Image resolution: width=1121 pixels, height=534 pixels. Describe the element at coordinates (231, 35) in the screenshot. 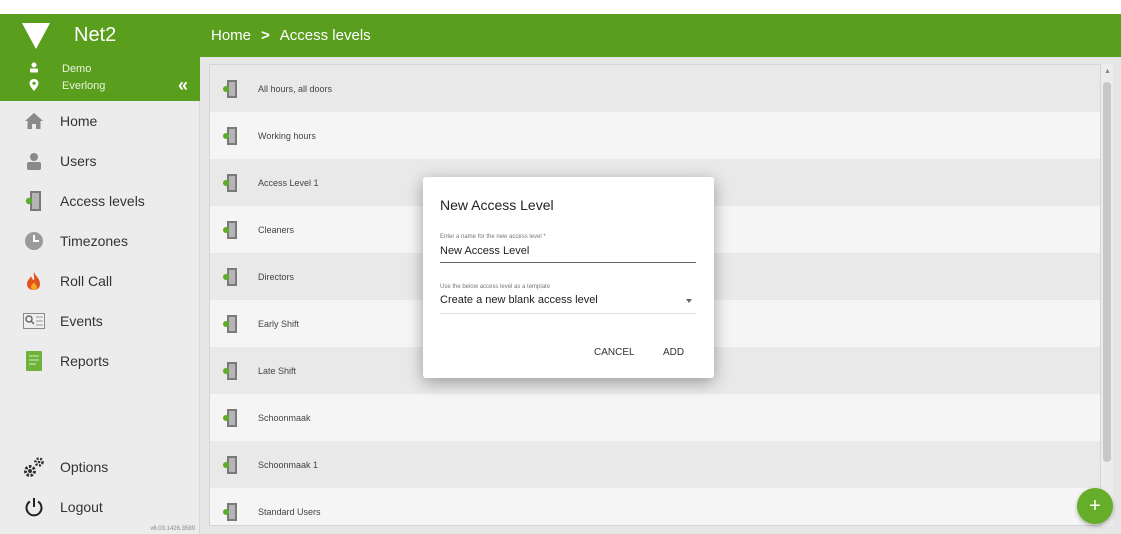

I see `breadcrumb-home: Home` at that location.